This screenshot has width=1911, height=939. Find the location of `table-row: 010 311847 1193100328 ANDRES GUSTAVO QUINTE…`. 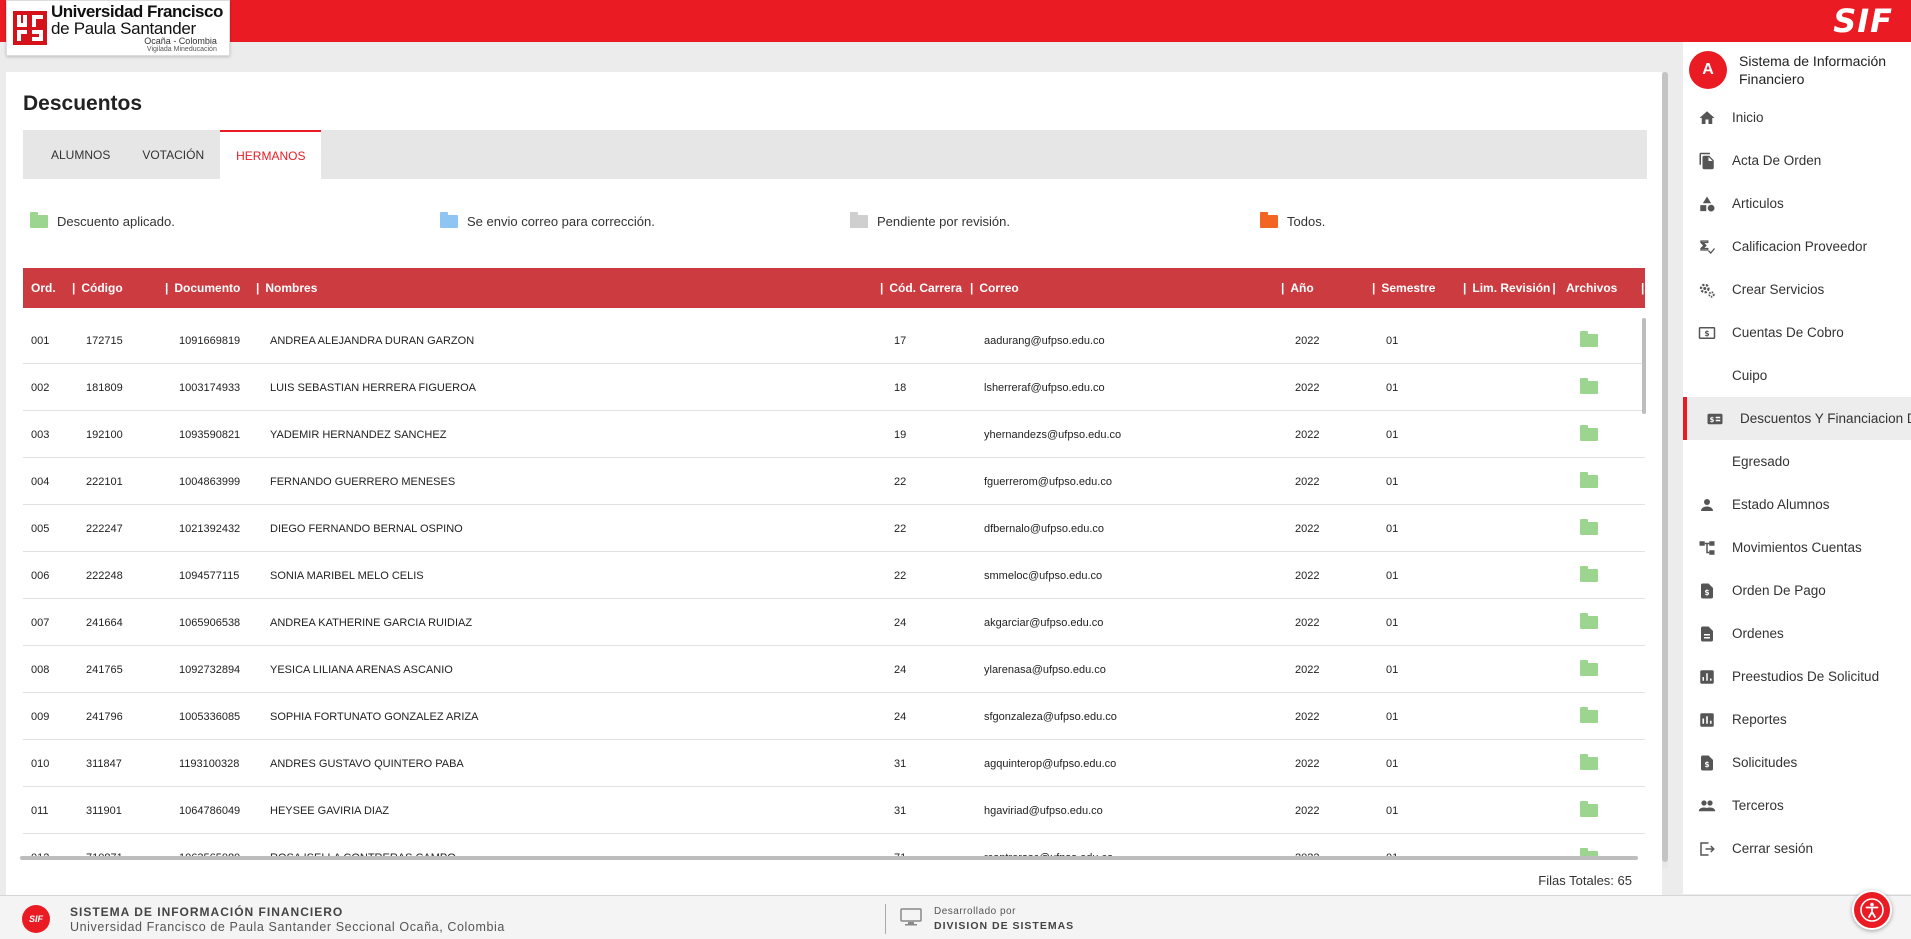

table-row: 010 311847 1193100328 ANDRES GUSTAVO QUINTE… is located at coordinates (834, 763).